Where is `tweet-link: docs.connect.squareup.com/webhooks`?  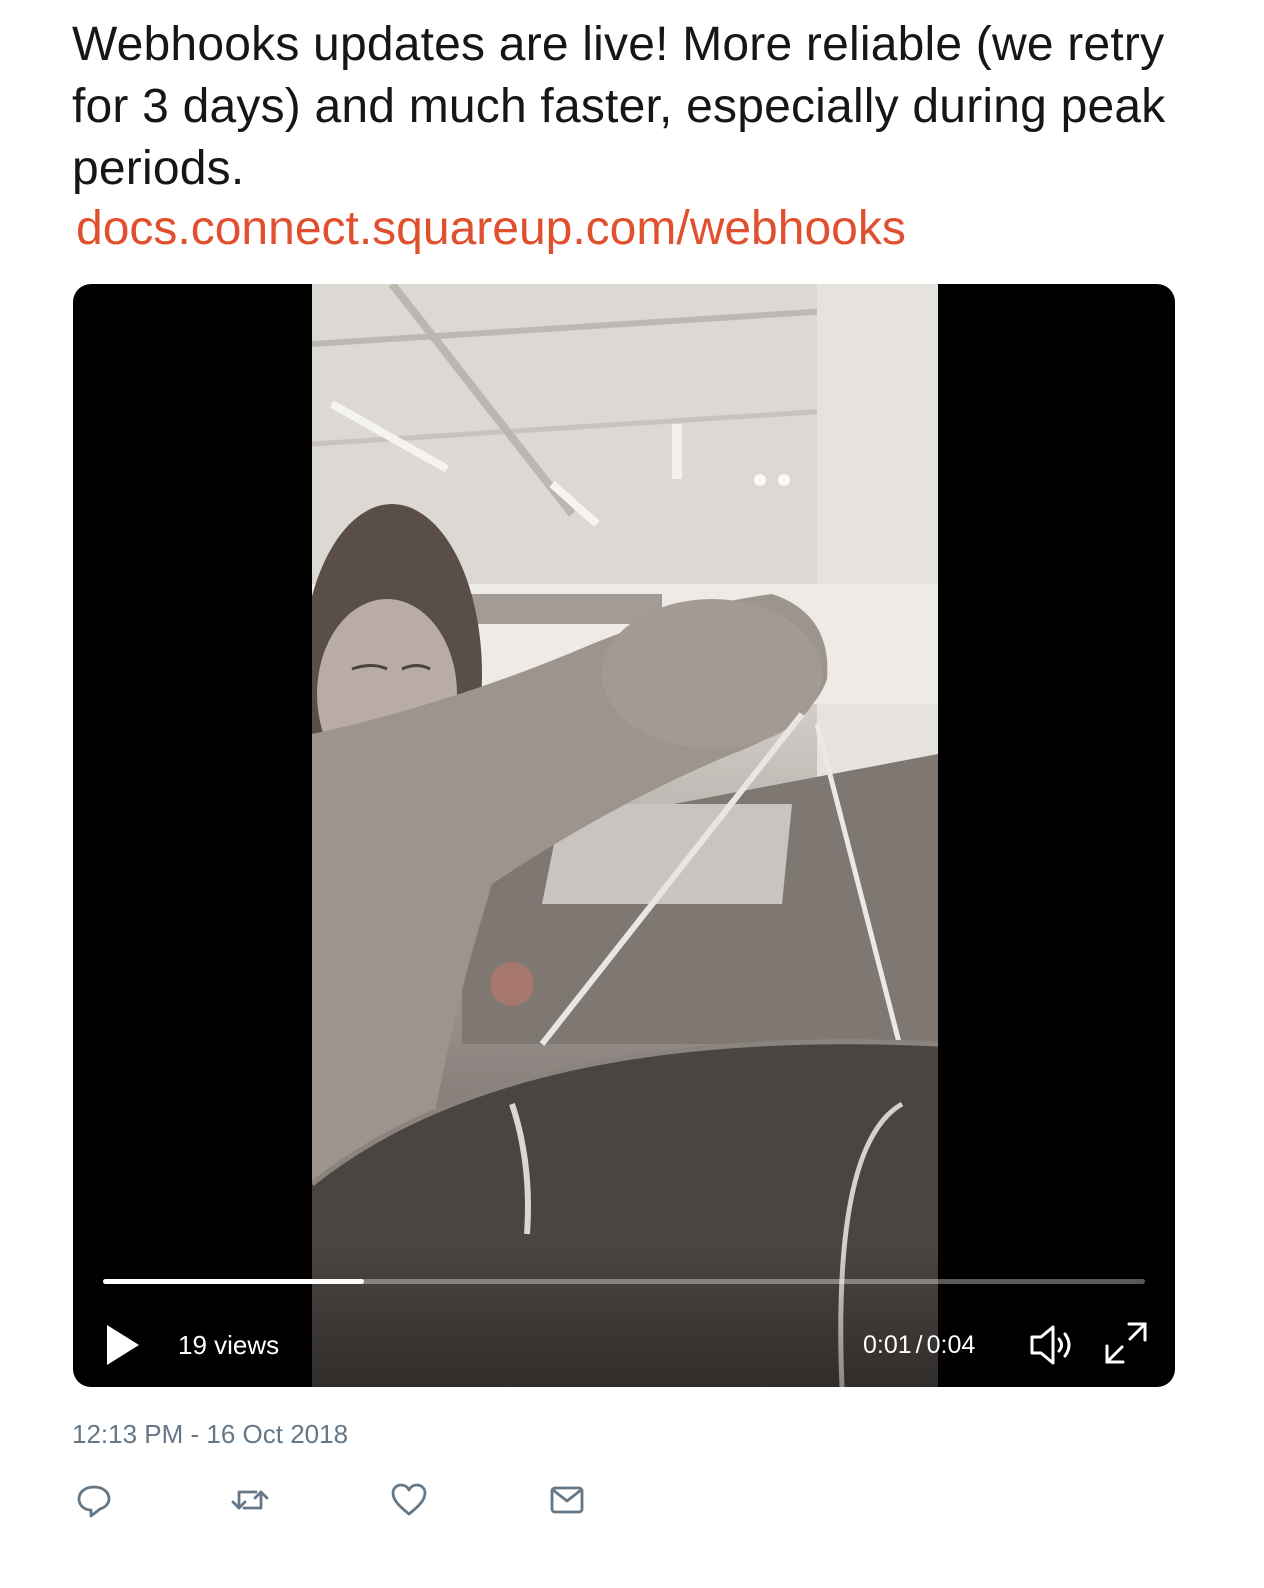 tweet-link: docs.connect.squareup.com/webhooks is located at coordinates (491, 229).